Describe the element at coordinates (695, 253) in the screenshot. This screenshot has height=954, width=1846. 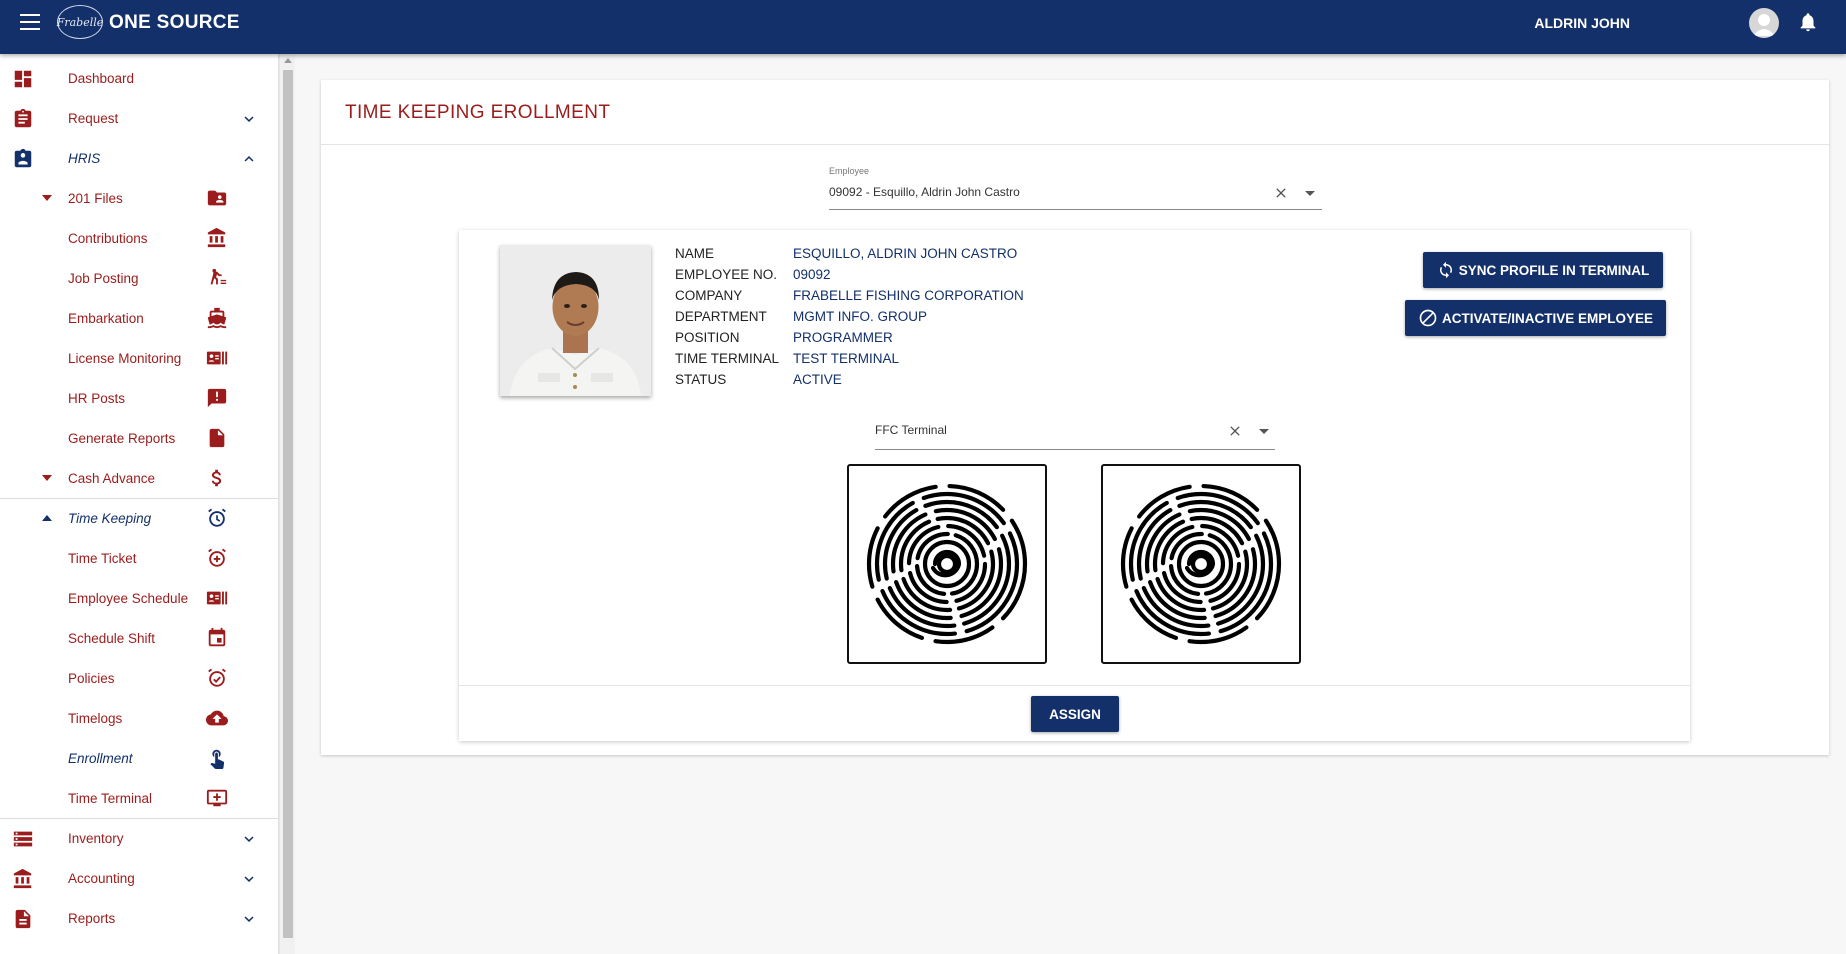
I see `detail-label: NAME` at that location.